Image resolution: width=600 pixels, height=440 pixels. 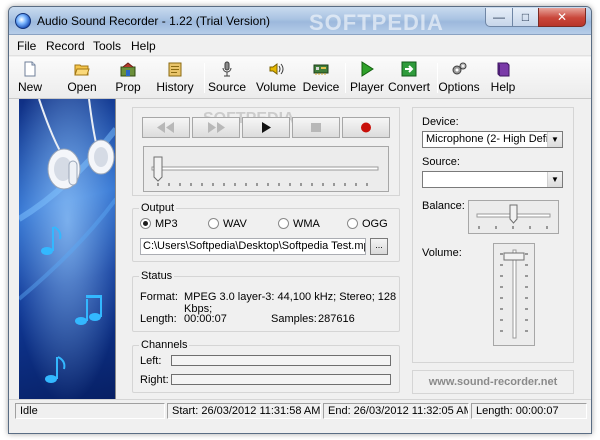 I want to click on play-button, so click(x=266, y=127).